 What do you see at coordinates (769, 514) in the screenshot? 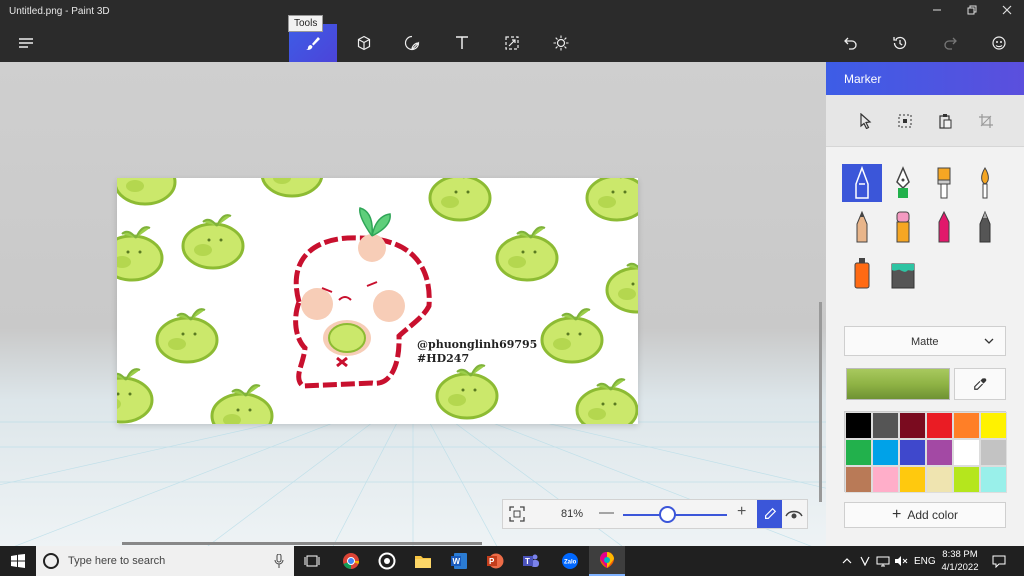
I see `view-2d-button` at bounding box center [769, 514].